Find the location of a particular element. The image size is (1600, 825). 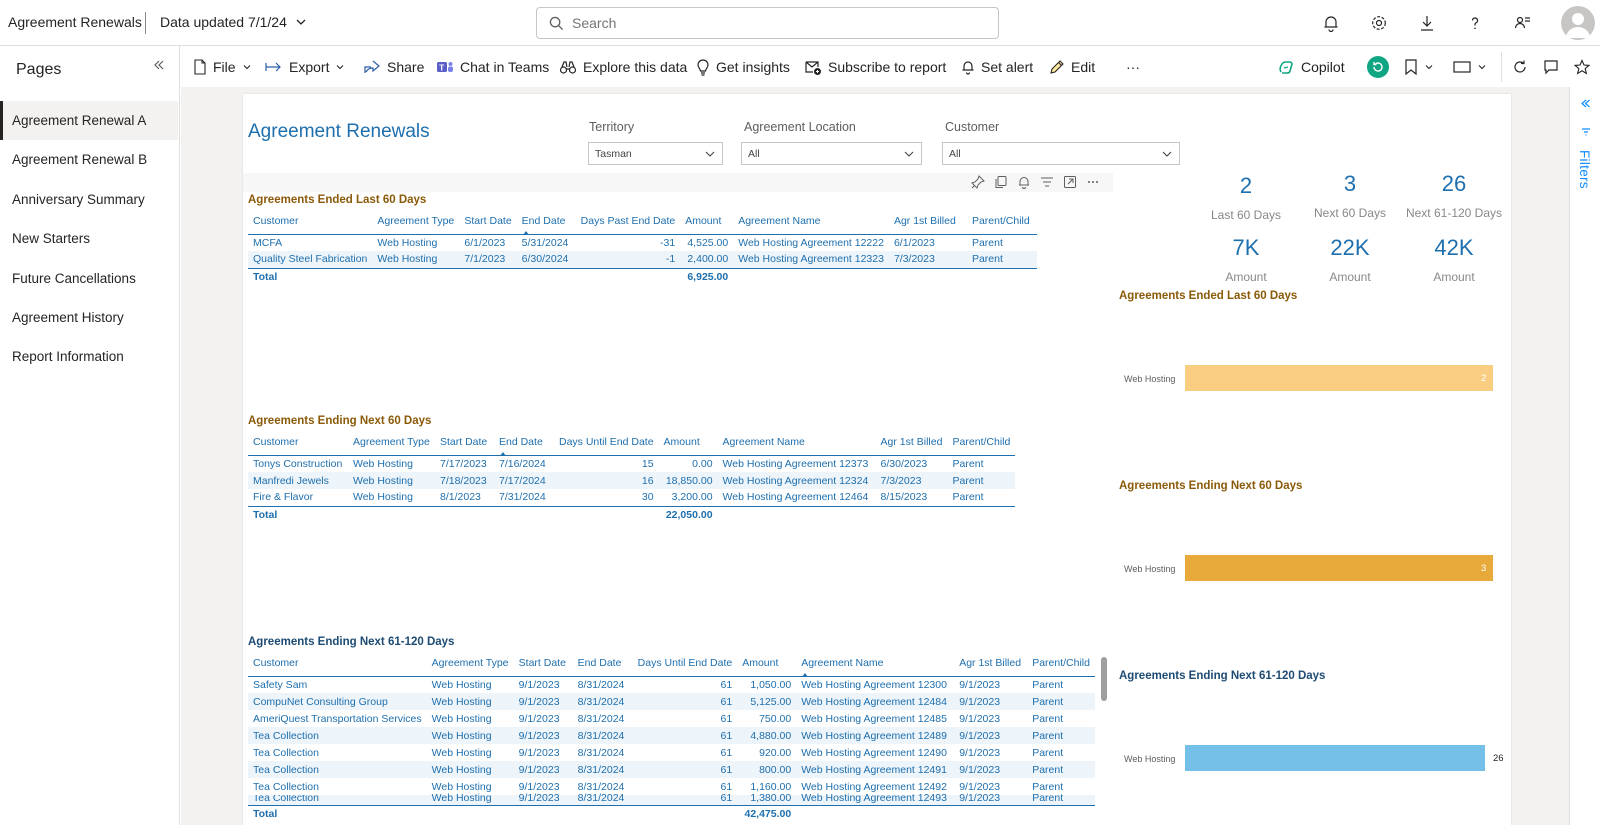

chevron-down-icon is located at coordinates (1167, 154).